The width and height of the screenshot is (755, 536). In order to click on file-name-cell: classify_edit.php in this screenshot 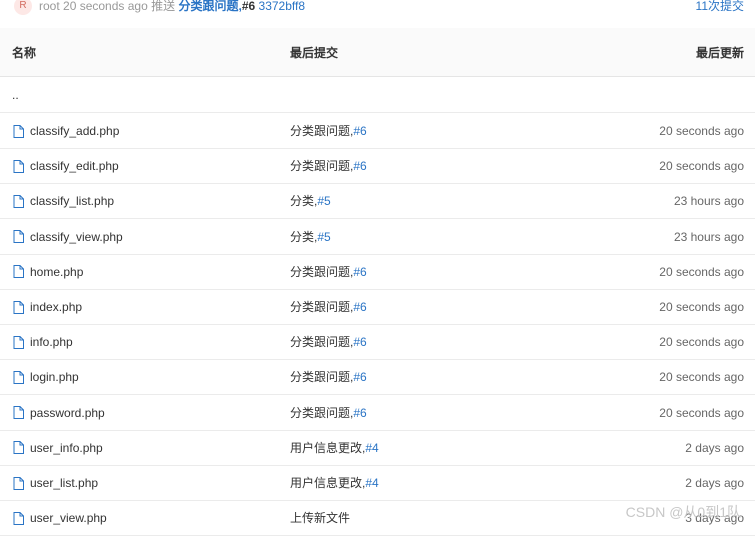, I will do `click(66, 166)`.